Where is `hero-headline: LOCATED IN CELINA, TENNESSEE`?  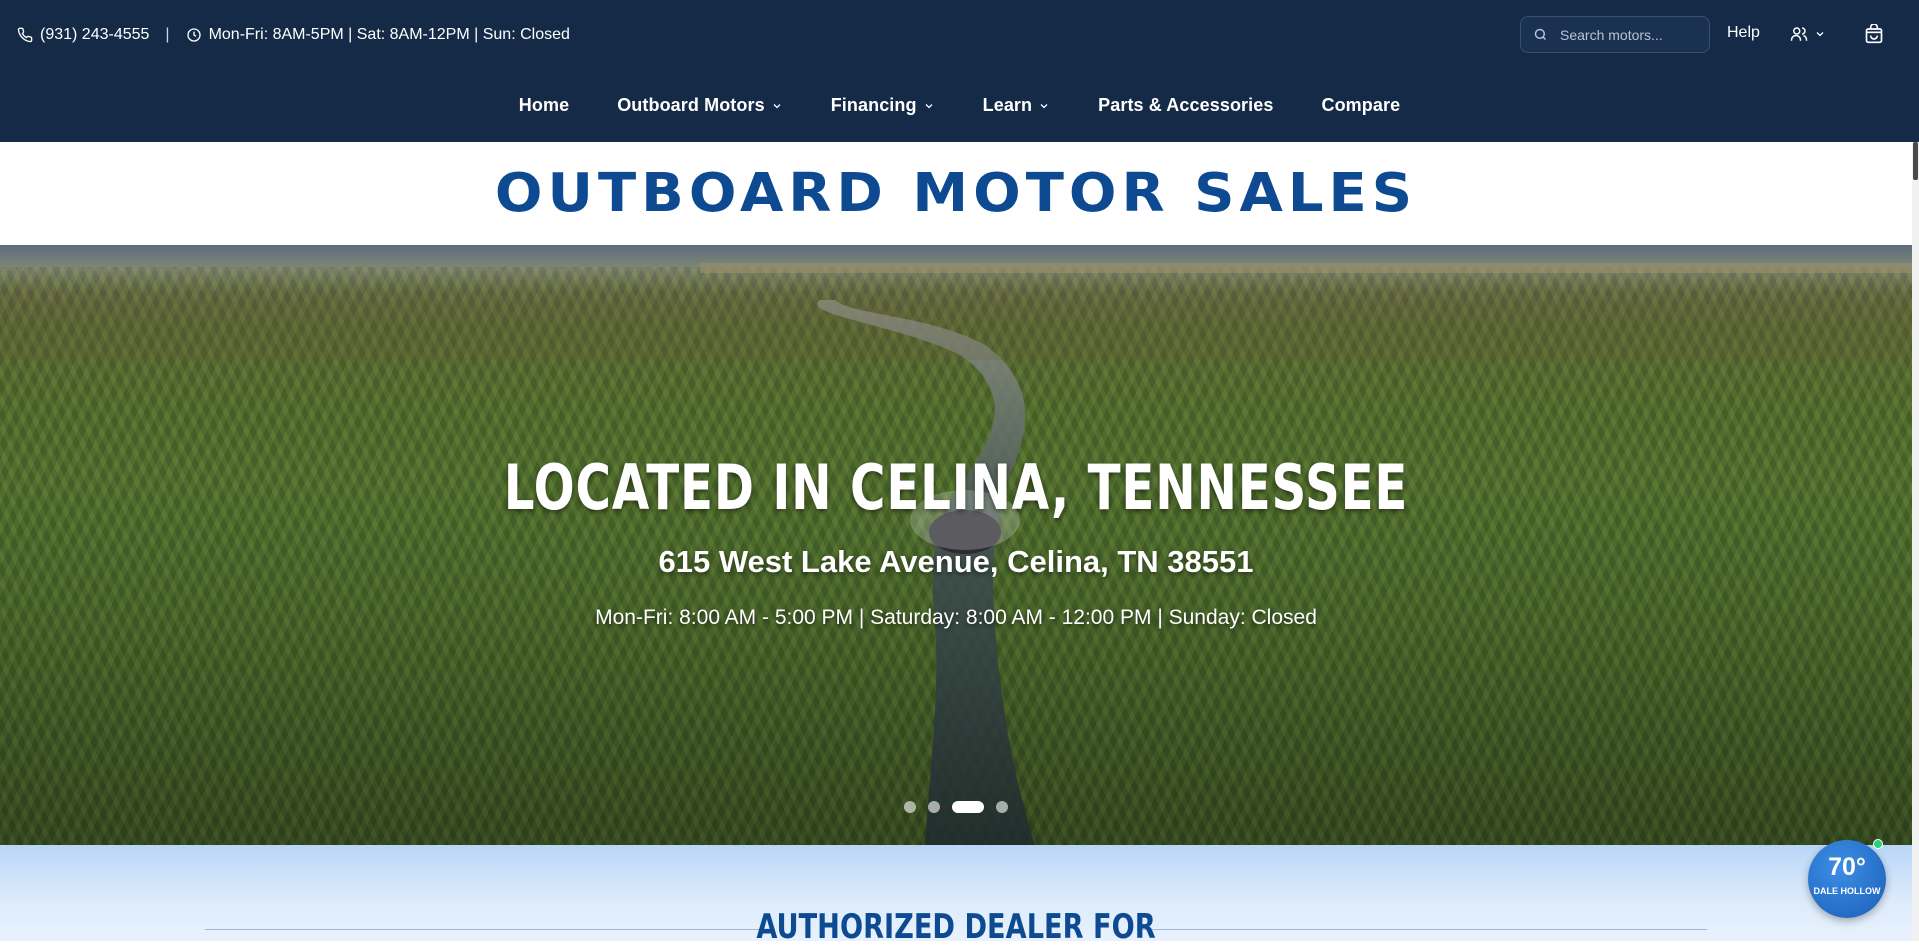
hero-headline: LOCATED IN CELINA, TENNESSEE is located at coordinates (956, 487).